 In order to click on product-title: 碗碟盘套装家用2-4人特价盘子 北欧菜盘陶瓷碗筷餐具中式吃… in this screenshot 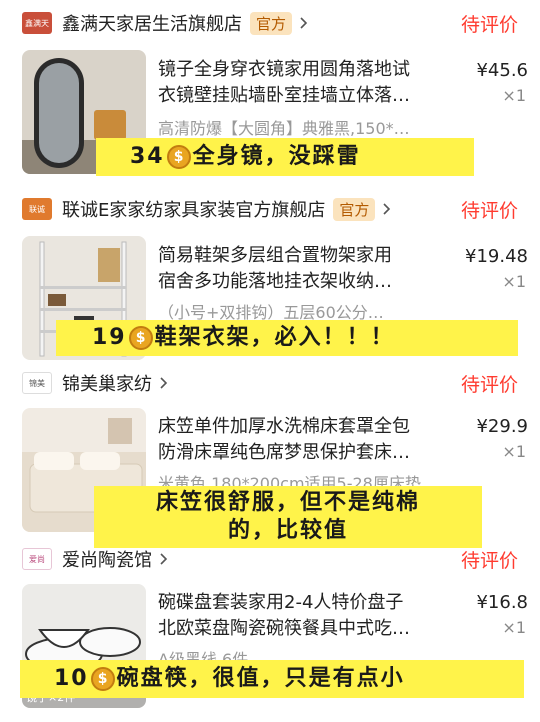, I will do `click(308, 616)`.